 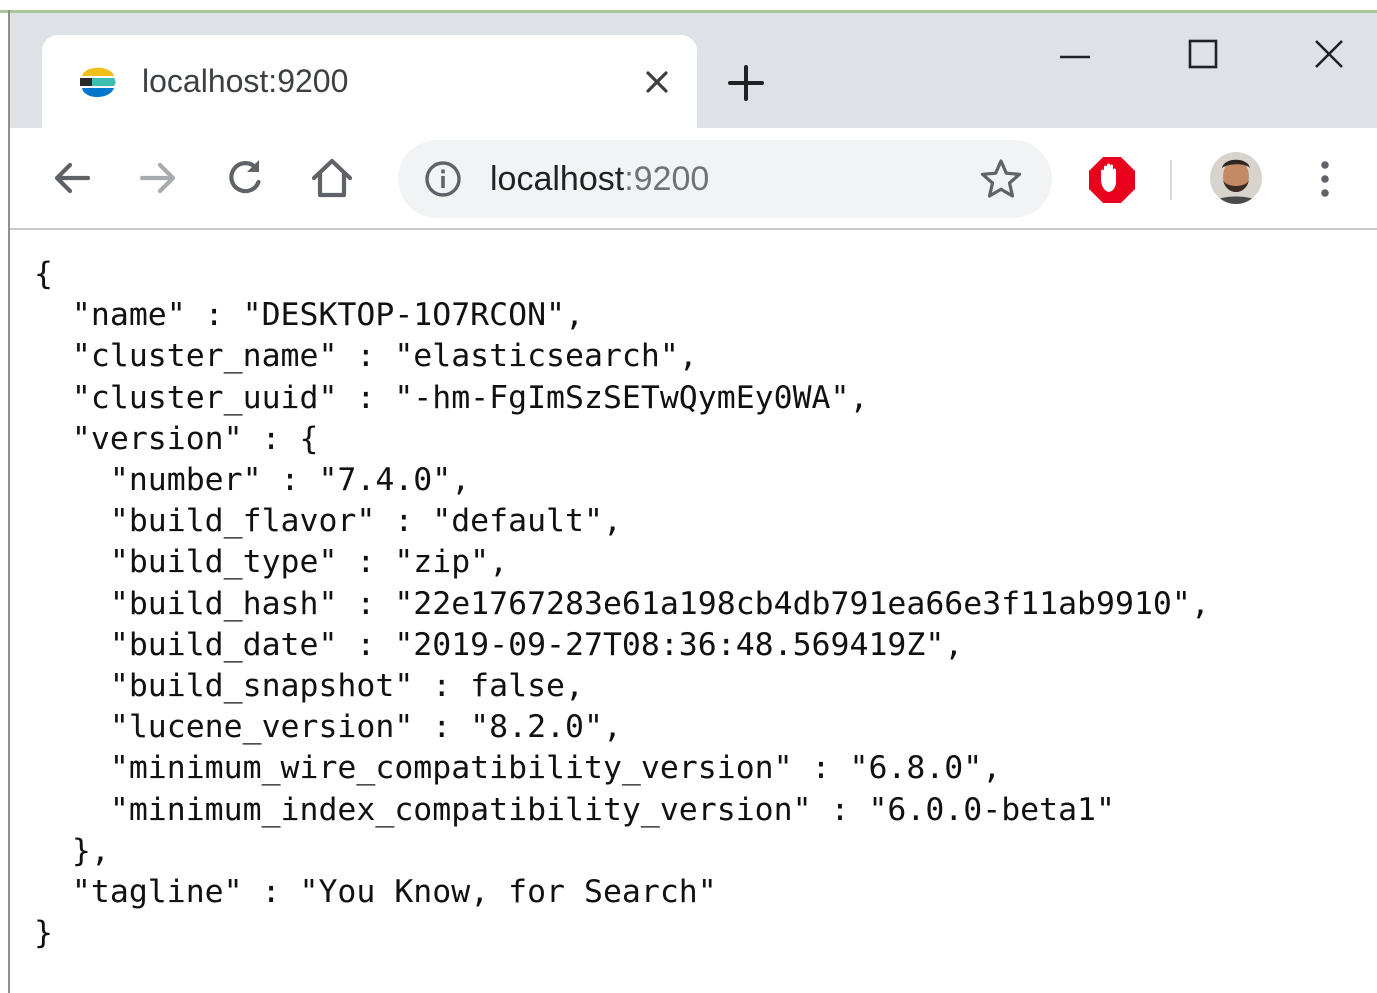 I want to click on kebab-menu-icon, so click(x=1325, y=179).